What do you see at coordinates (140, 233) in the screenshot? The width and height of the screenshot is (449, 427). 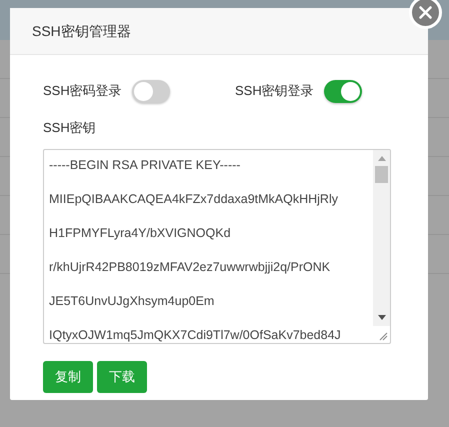 I see `key-line: H1FPMYFLyra4Y/bXVIGNOQKd` at bounding box center [140, 233].